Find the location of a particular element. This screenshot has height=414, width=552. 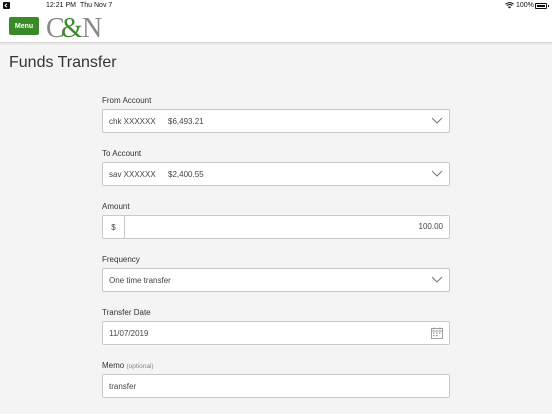

frequency-field: Frequency One time transfer is located at coordinates (276, 273).